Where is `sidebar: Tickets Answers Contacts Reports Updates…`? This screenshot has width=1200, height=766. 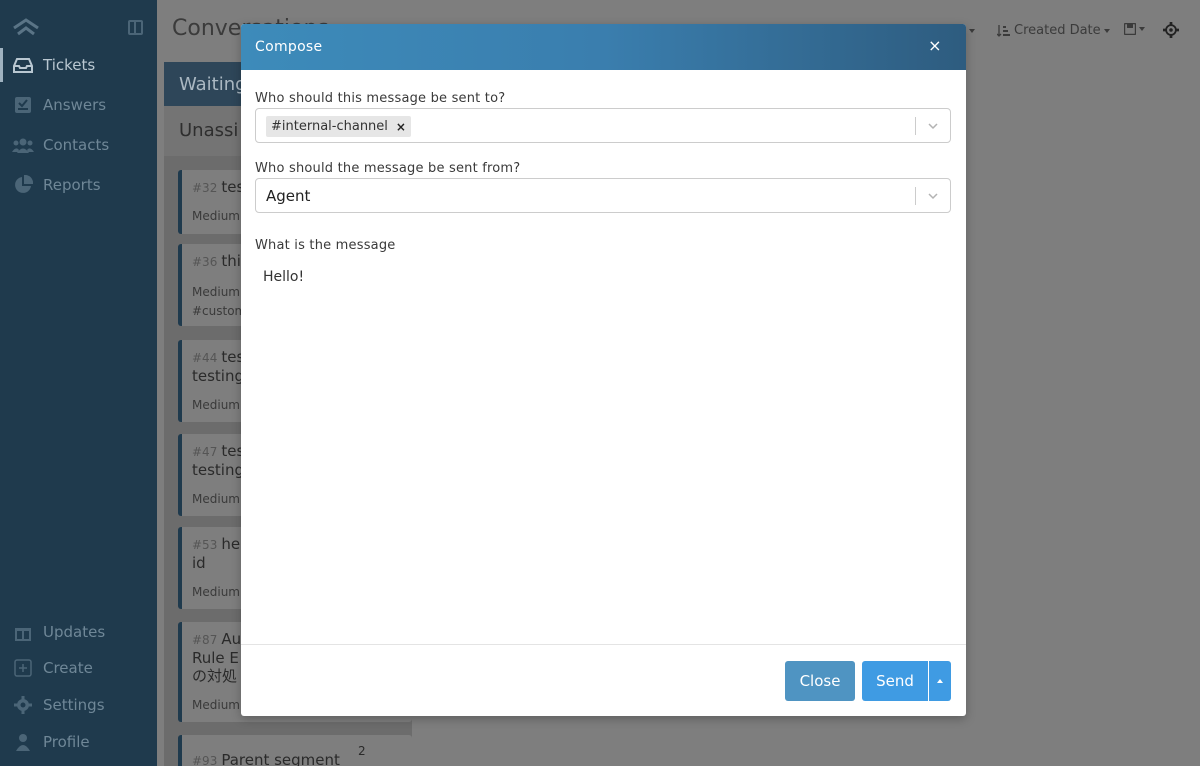 sidebar: Tickets Answers Contacts Reports Updates… is located at coordinates (78, 383).